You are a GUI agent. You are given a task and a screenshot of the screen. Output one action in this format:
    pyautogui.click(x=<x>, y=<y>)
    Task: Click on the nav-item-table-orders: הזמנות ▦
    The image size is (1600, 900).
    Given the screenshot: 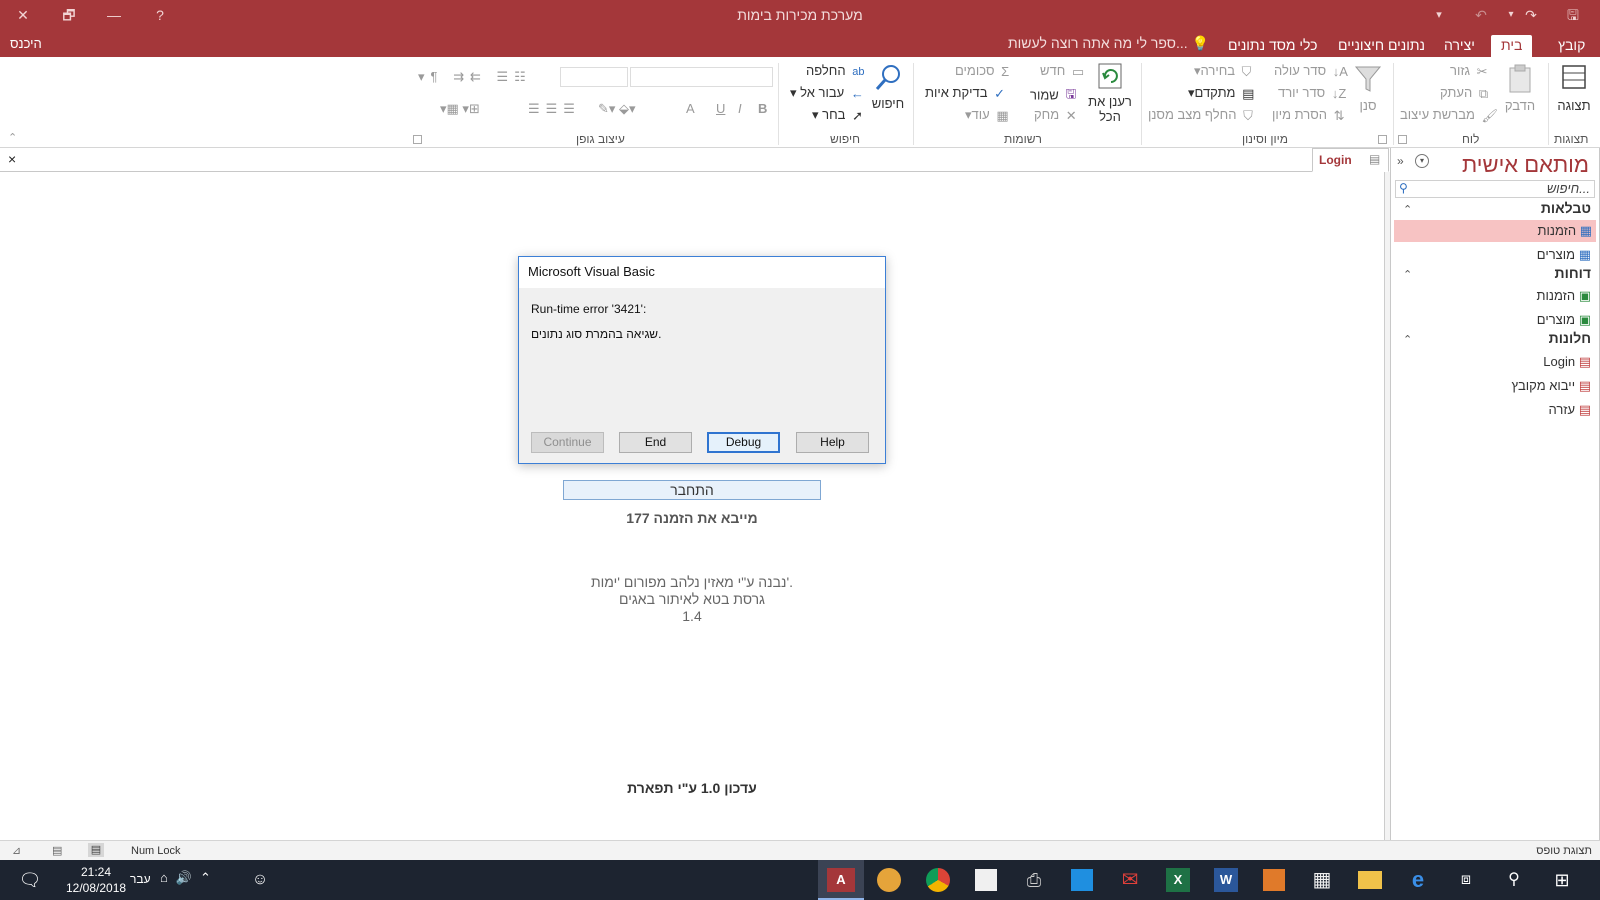 What is the action you would take?
    pyautogui.click(x=1495, y=231)
    